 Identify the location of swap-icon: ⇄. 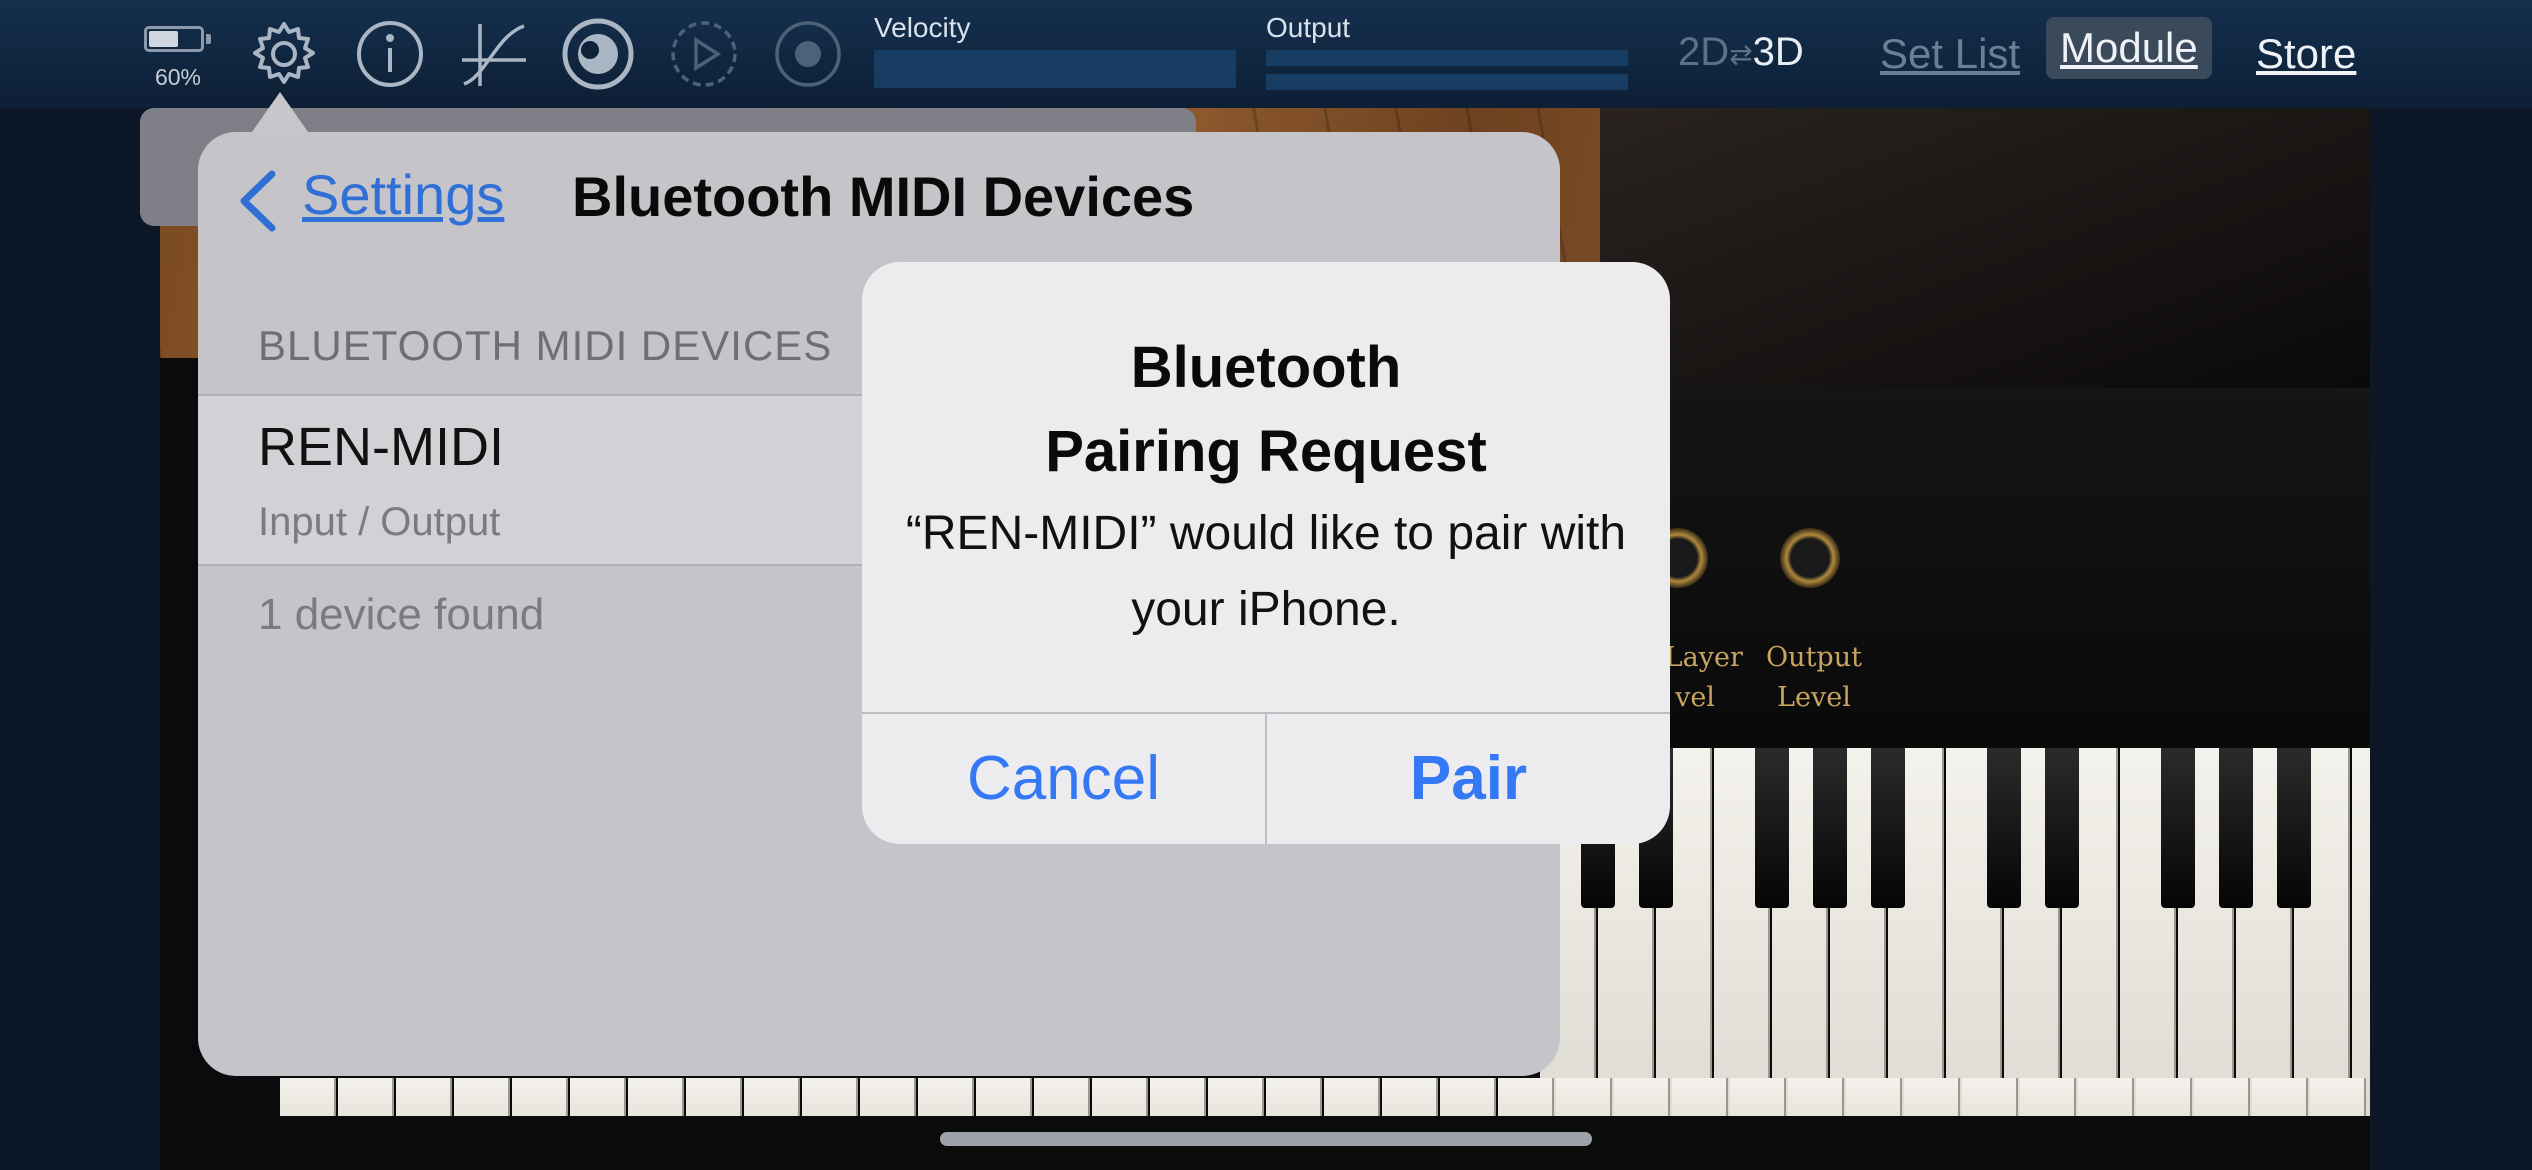
(1741, 54).